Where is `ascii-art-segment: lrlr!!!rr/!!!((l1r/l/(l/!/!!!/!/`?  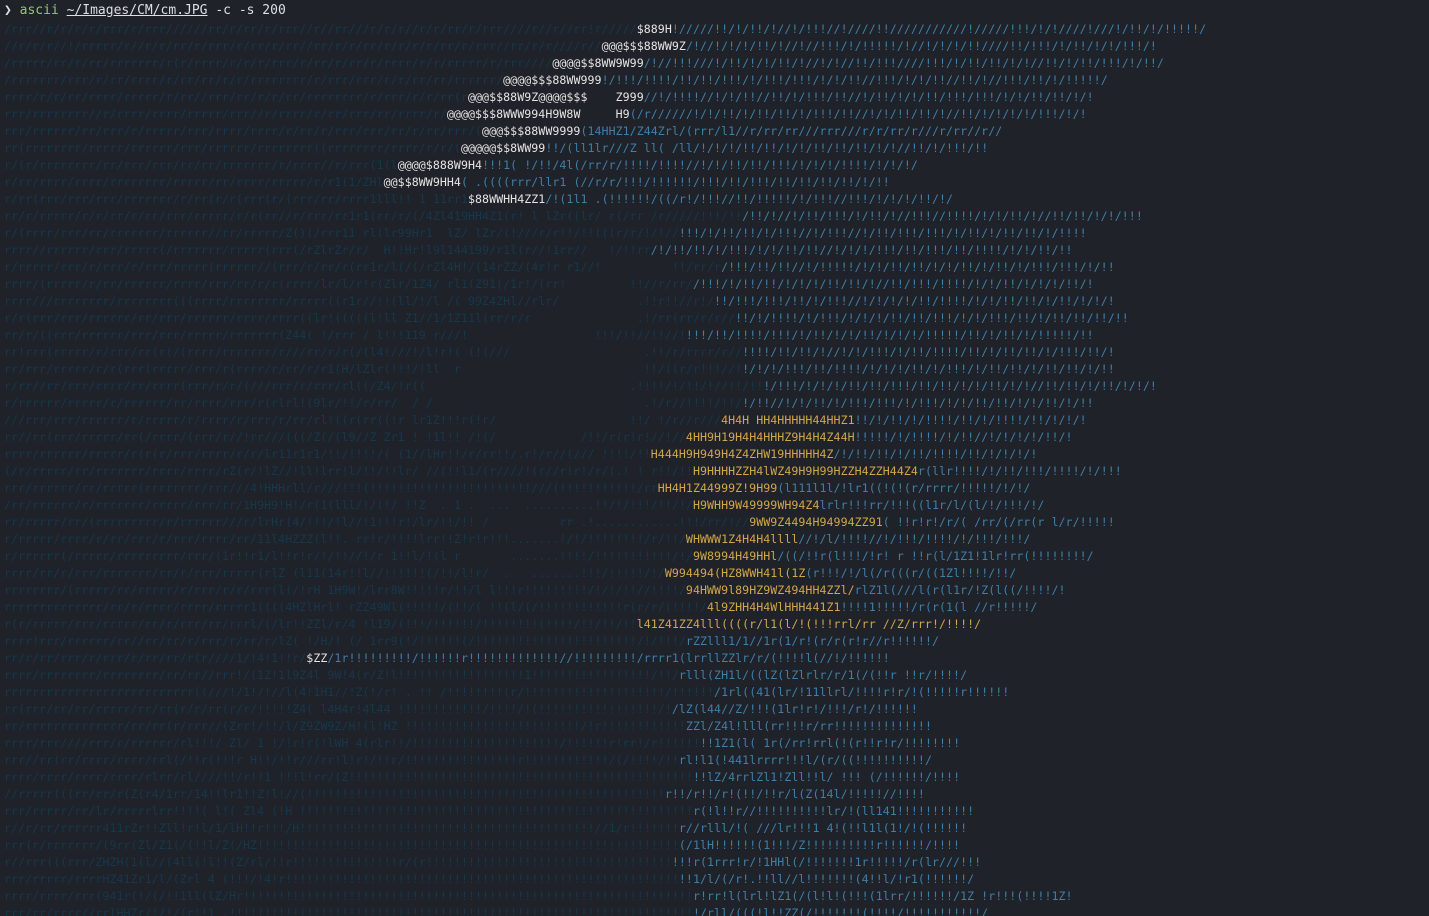 ascii-art-segment: lrlr!!!rr/!!!((l1r/l/(l/!/!!!/!/ is located at coordinates (932, 505).